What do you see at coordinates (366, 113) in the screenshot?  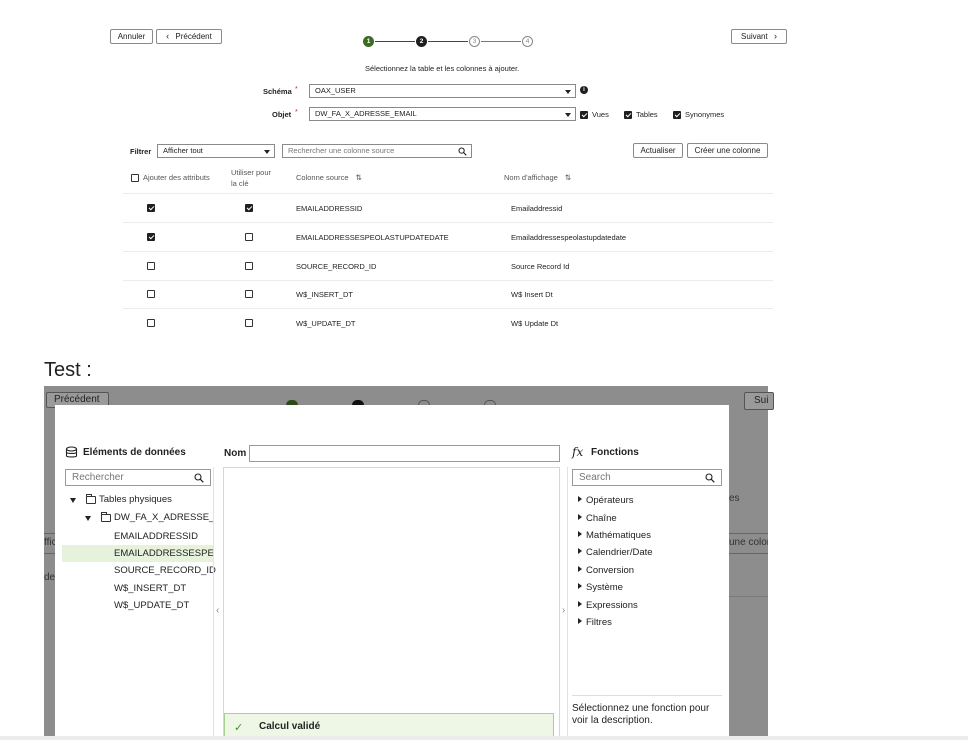 I see `object-value: DW_FA_X_ADRESSE_EMAIL` at bounding box center [366, 113].